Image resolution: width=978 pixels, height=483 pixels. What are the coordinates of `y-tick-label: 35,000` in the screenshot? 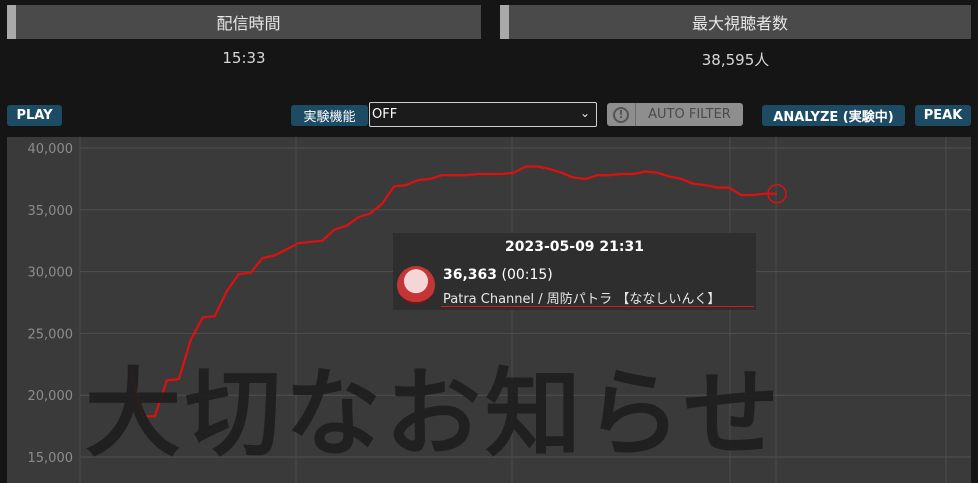 It's located at (51, 211).